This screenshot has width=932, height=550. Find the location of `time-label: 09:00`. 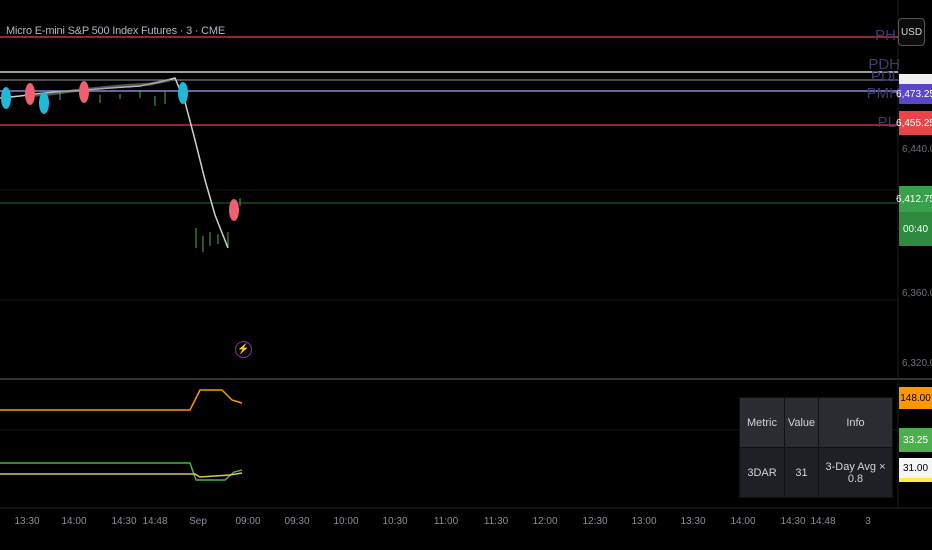

time-label: 09:00 is located at coordinates (248, 521).